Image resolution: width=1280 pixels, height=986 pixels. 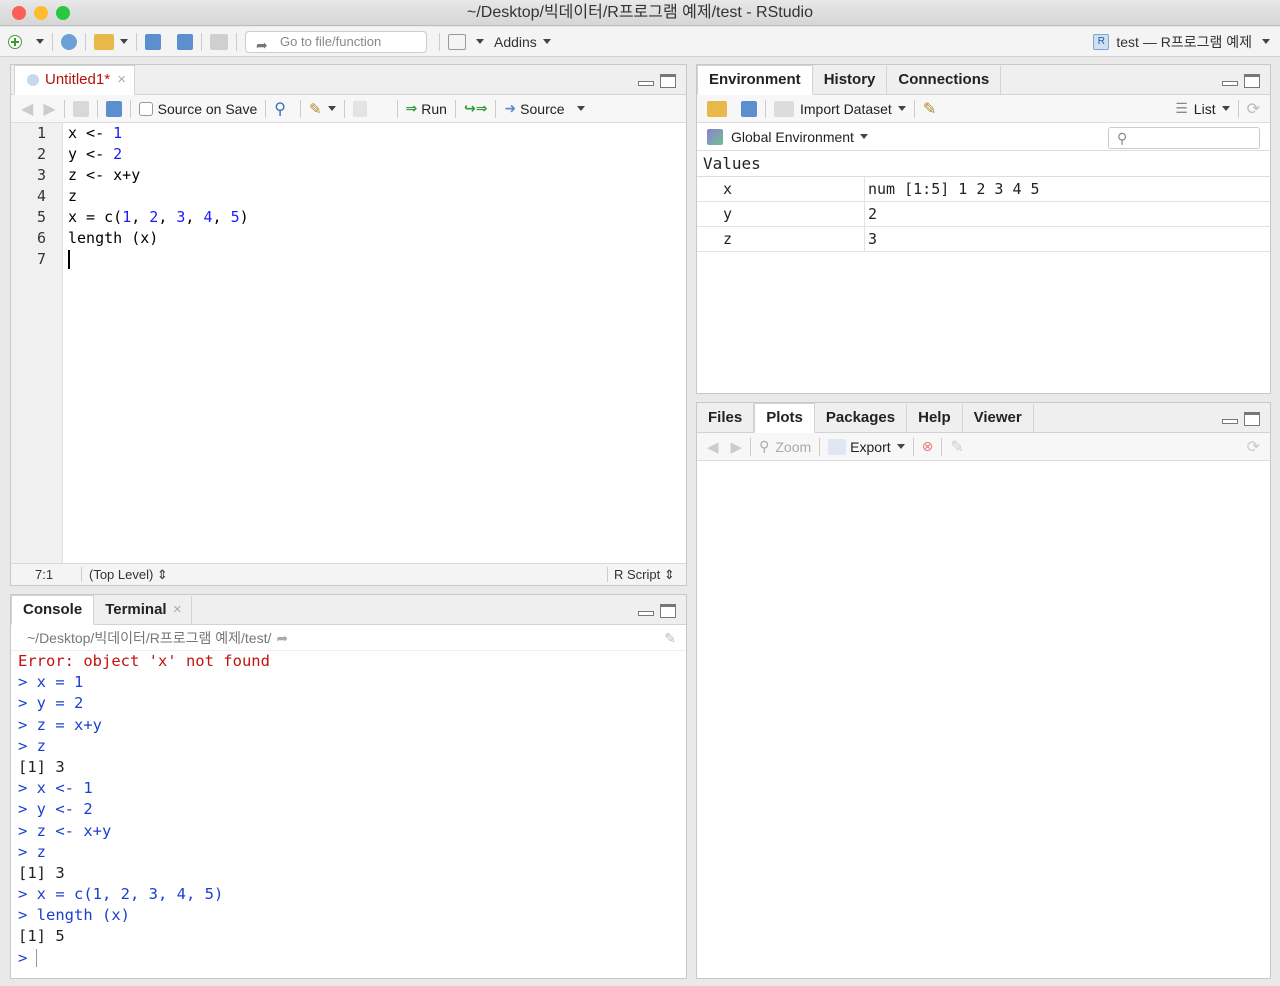 I want to click on code-line: z <- x+y, so click(x=158, y=175).